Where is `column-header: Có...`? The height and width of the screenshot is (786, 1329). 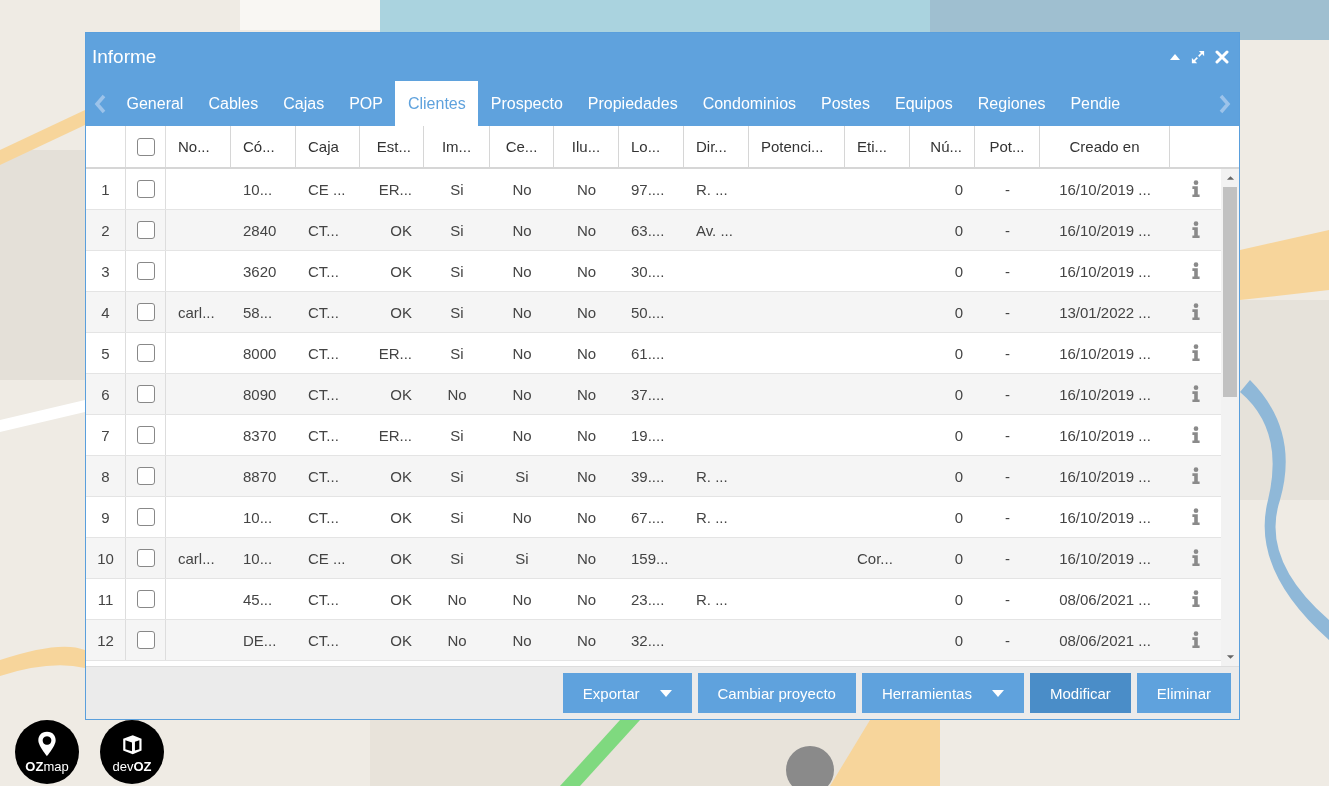 column-header: Có... is located at coordinates (263, 146).